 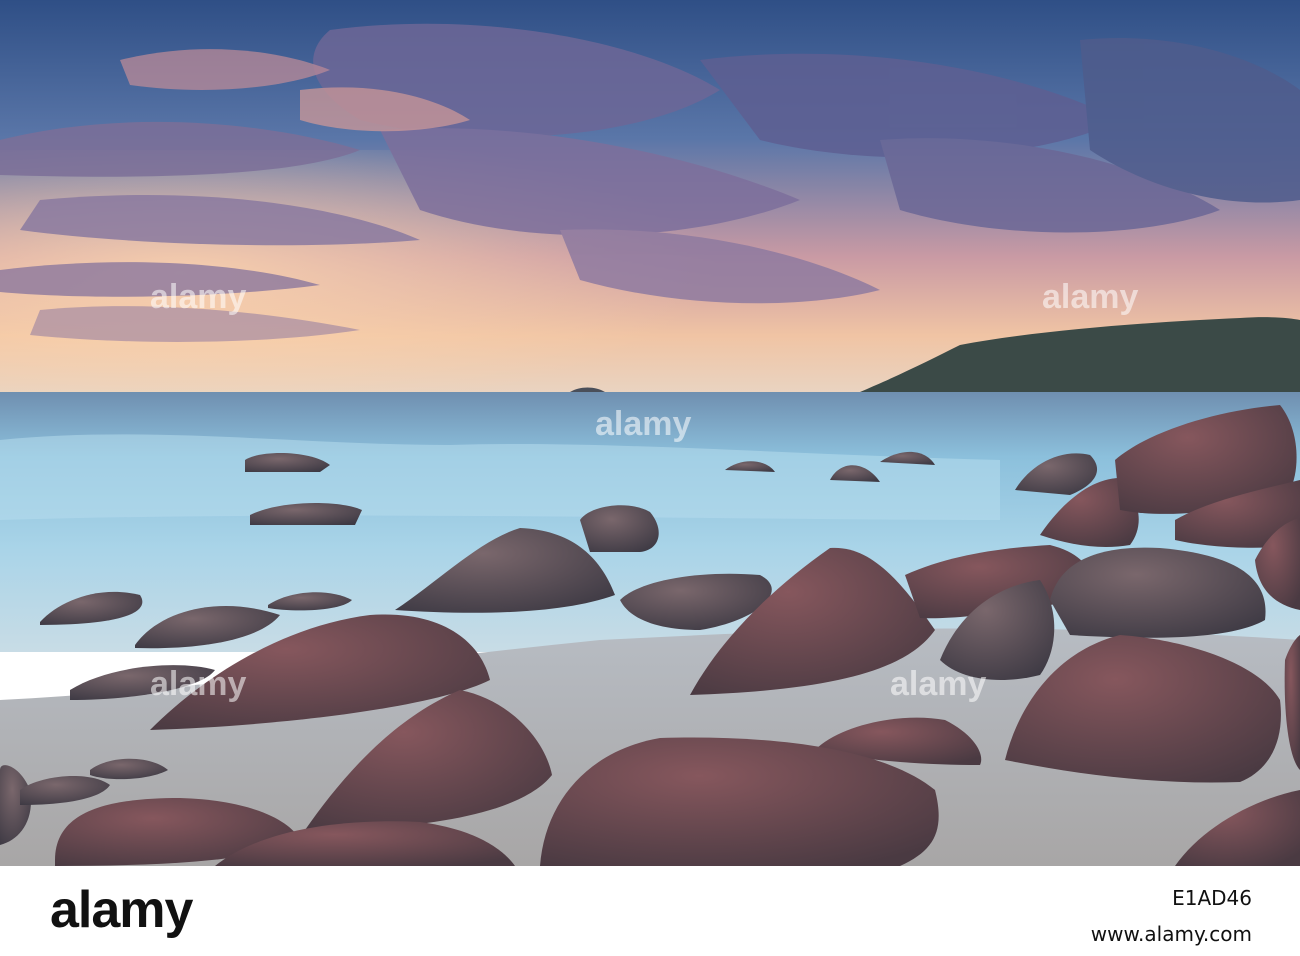 What do you see at coordinates (650, 911) in the screenshot?
I see `stock-footer: alamy E1AD46 www.alamy.com` at bounding box center [650, 911].